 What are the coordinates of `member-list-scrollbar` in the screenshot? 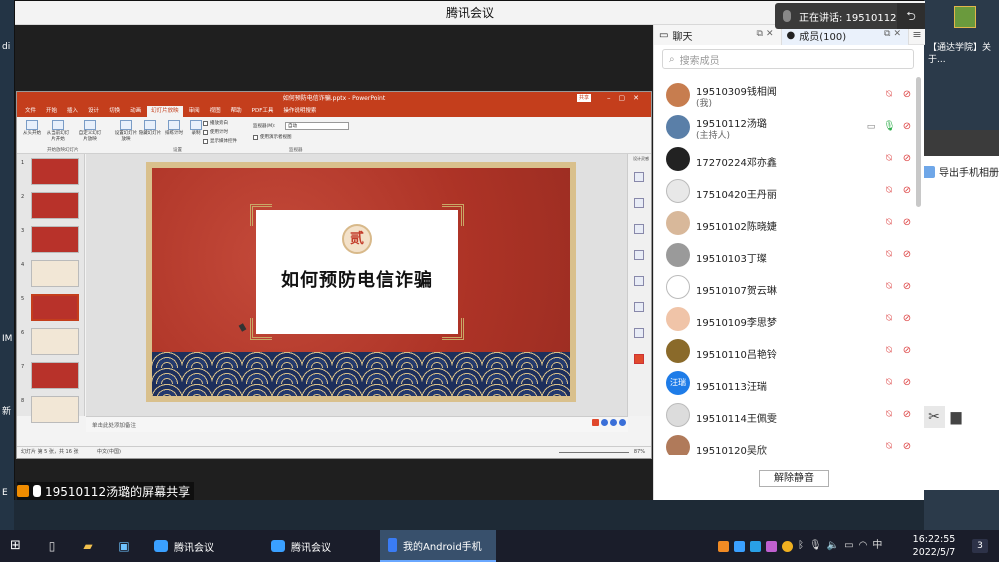 It's located at (918, 142).